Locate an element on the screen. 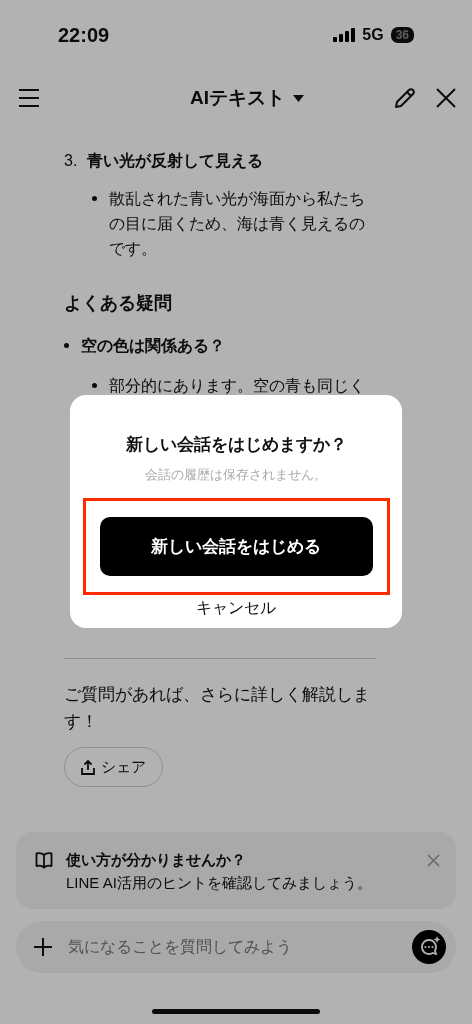 Image resolution: width=472 pixels, height=1024 pixels. menu-icon is located at coordinates (29, 98).